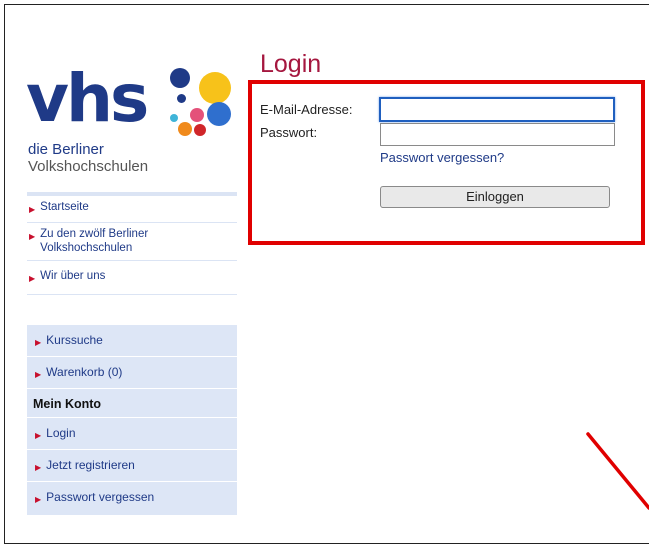 The image size is (649, 544). Describe the element at coordinates (132, 403) in the screenshot. I see `nav-heading-mein-konto: Mein Konto` at that location.